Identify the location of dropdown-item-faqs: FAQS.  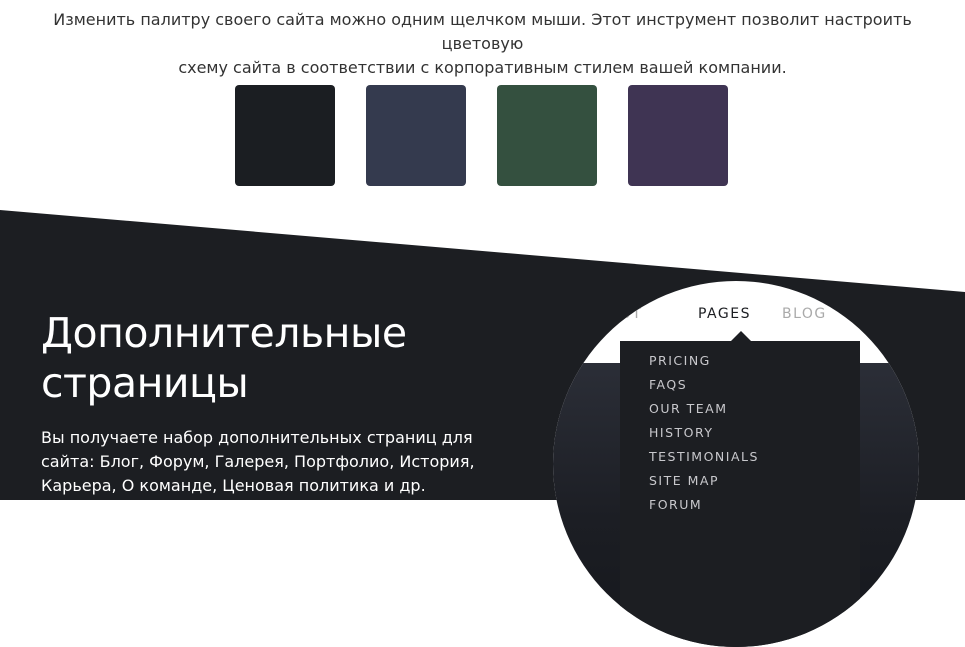
(740, 385).